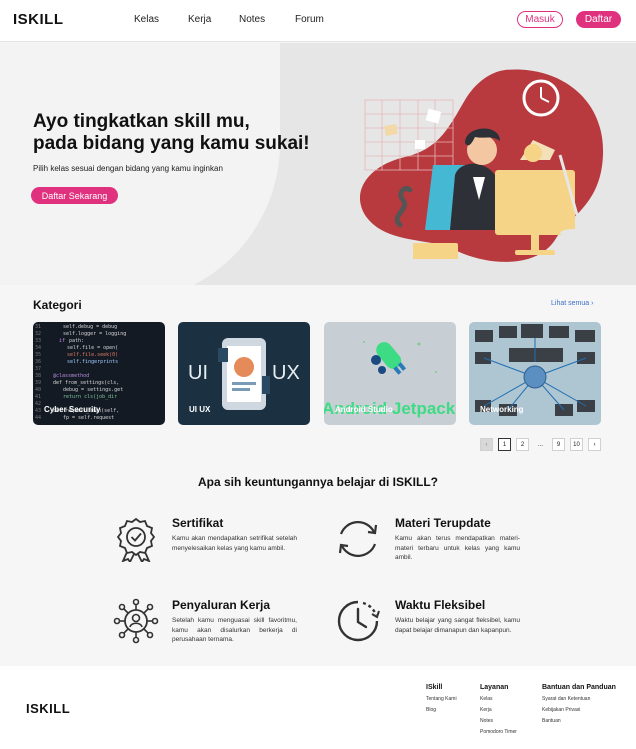  What do you see at coordinates (364, 409) in the screenshot?
I see `category-card-label: Android Studio` at bounding box center [364, 409].